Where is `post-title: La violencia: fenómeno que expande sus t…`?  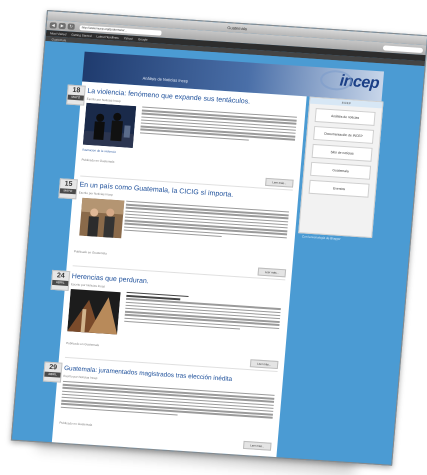 post-title: La violencia: fenómeno que expande sus t… is located at coordinates (168, 97).